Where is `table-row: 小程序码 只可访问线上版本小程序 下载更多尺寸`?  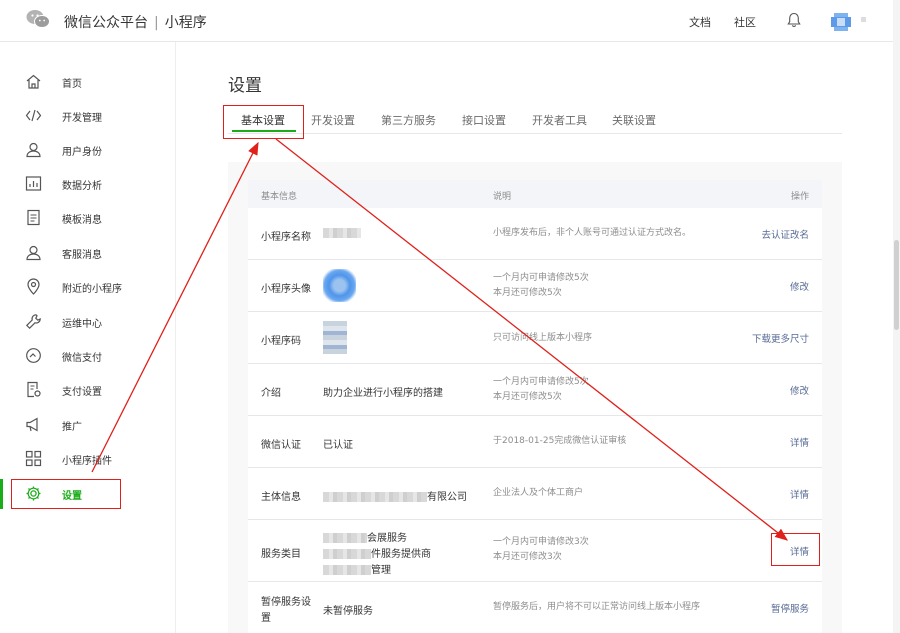 table-row: 小程序码 只可访问线上版本小程序 下载更多尺寸 is located at coordinates (535, 338).